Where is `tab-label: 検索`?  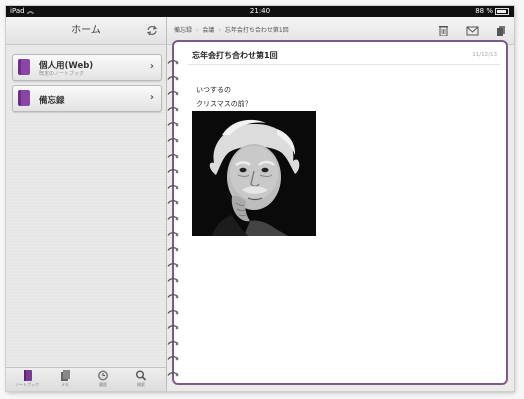 tab-label: 検索 is located at coordinates (141, 384).